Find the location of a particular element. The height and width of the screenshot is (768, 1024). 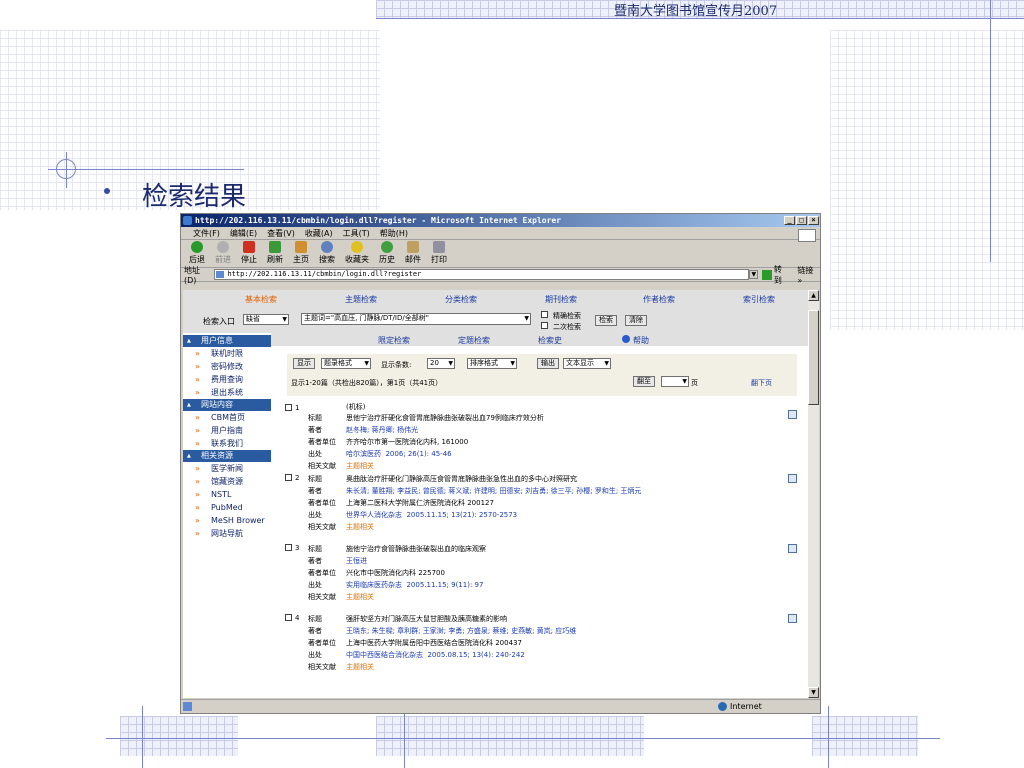

record-source: 世界华人消化杂志 2005.11.15; 13(21): 2570-2573 is located at coordinates (431, 515).